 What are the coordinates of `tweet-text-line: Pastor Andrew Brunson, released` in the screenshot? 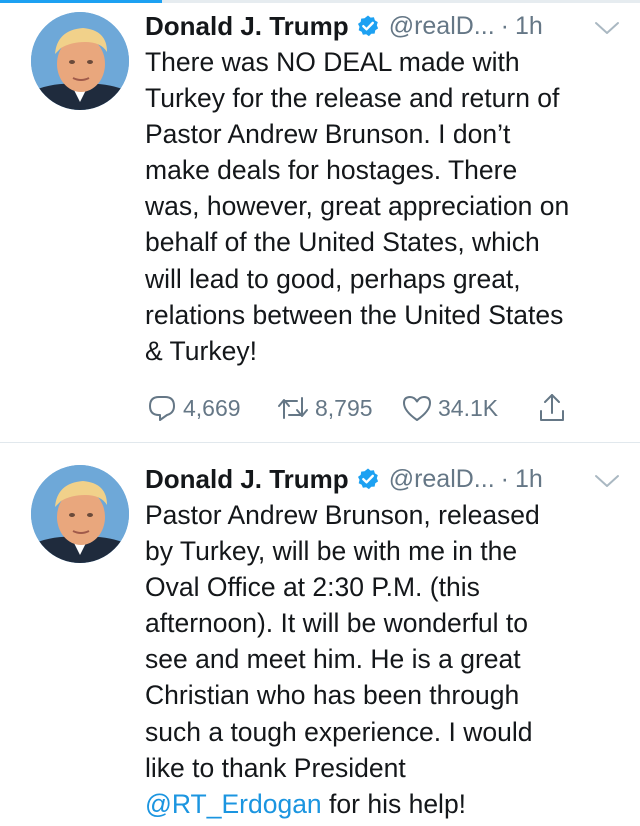 It's located at (342, 515).